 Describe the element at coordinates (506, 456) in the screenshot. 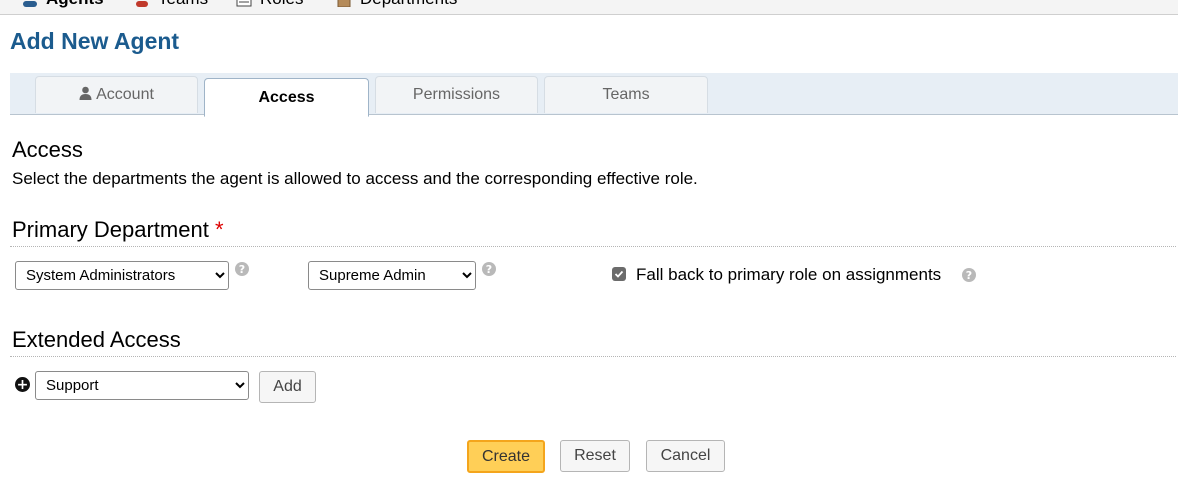

I see `create-button: Create` at that location.